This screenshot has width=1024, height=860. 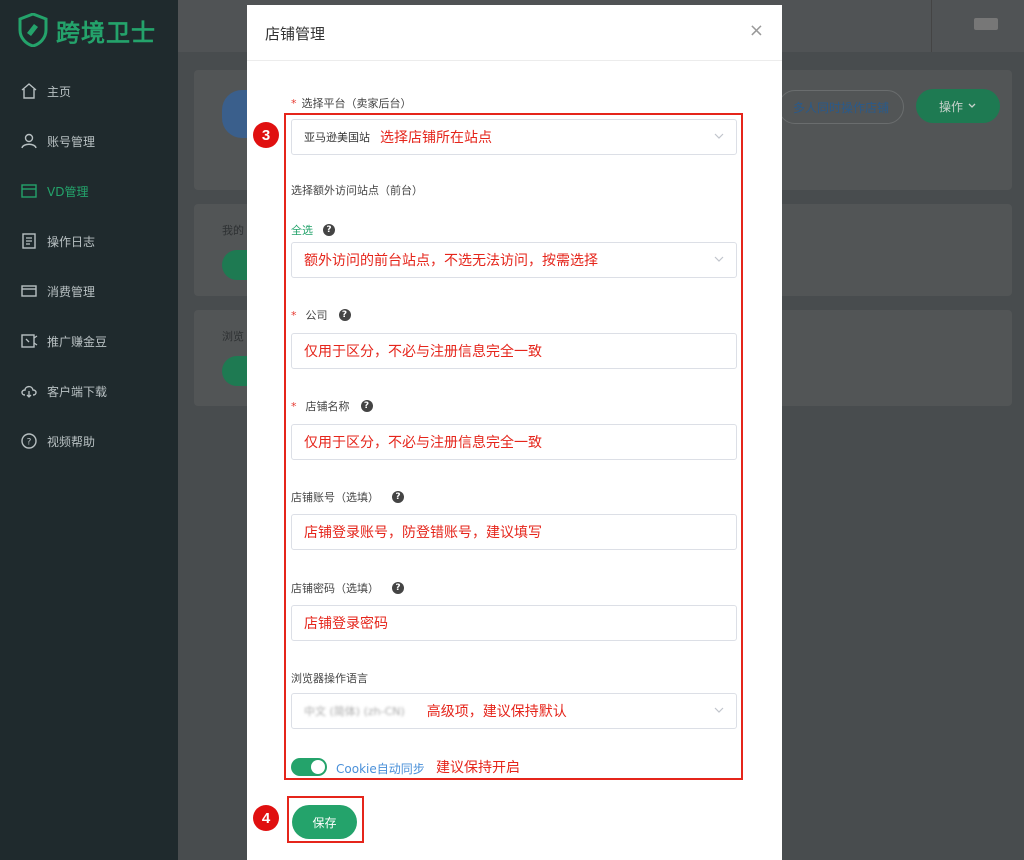 I want to click on sidebar-item-log: 操作日志, so click(x=89, y=241).